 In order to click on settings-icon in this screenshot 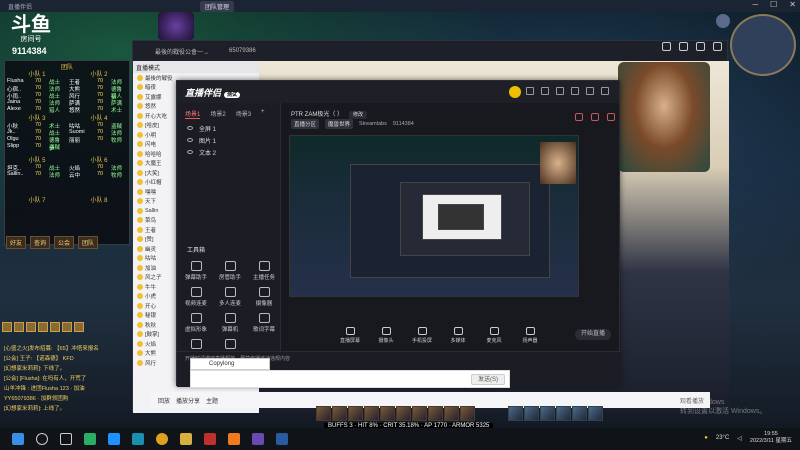, I will do `click(611, 117)`.